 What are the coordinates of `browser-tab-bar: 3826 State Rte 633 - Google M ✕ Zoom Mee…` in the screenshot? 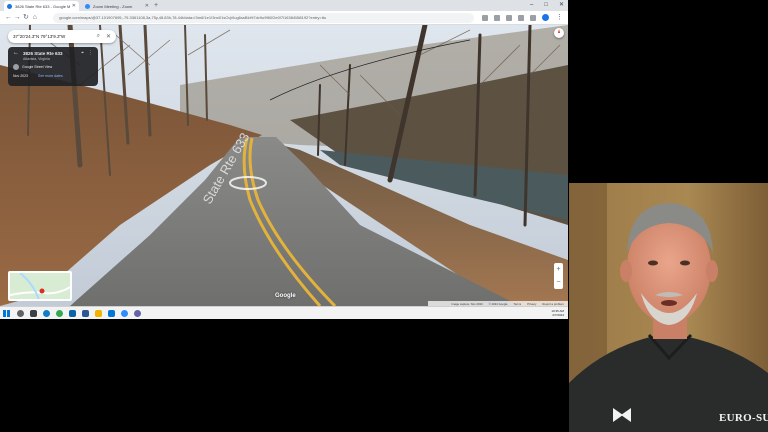 It's located at (284, 5).